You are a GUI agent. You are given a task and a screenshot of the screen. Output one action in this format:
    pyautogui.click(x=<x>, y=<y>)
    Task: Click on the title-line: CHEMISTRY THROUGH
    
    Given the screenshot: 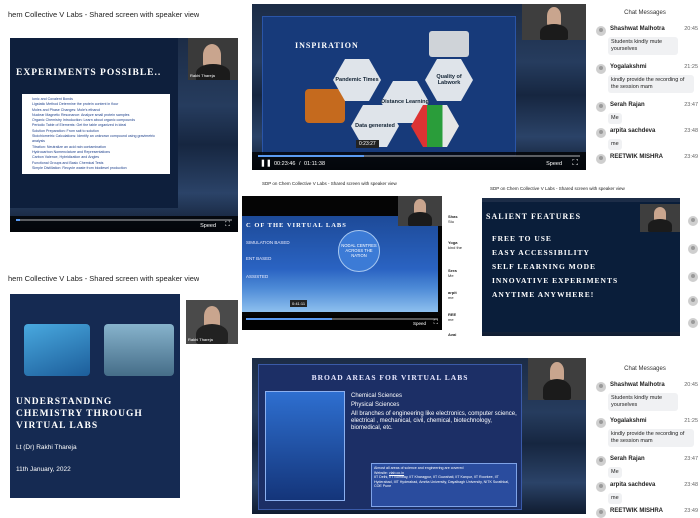 What is the action you would take?
    pyautogui.click(x=79, y=414)
    